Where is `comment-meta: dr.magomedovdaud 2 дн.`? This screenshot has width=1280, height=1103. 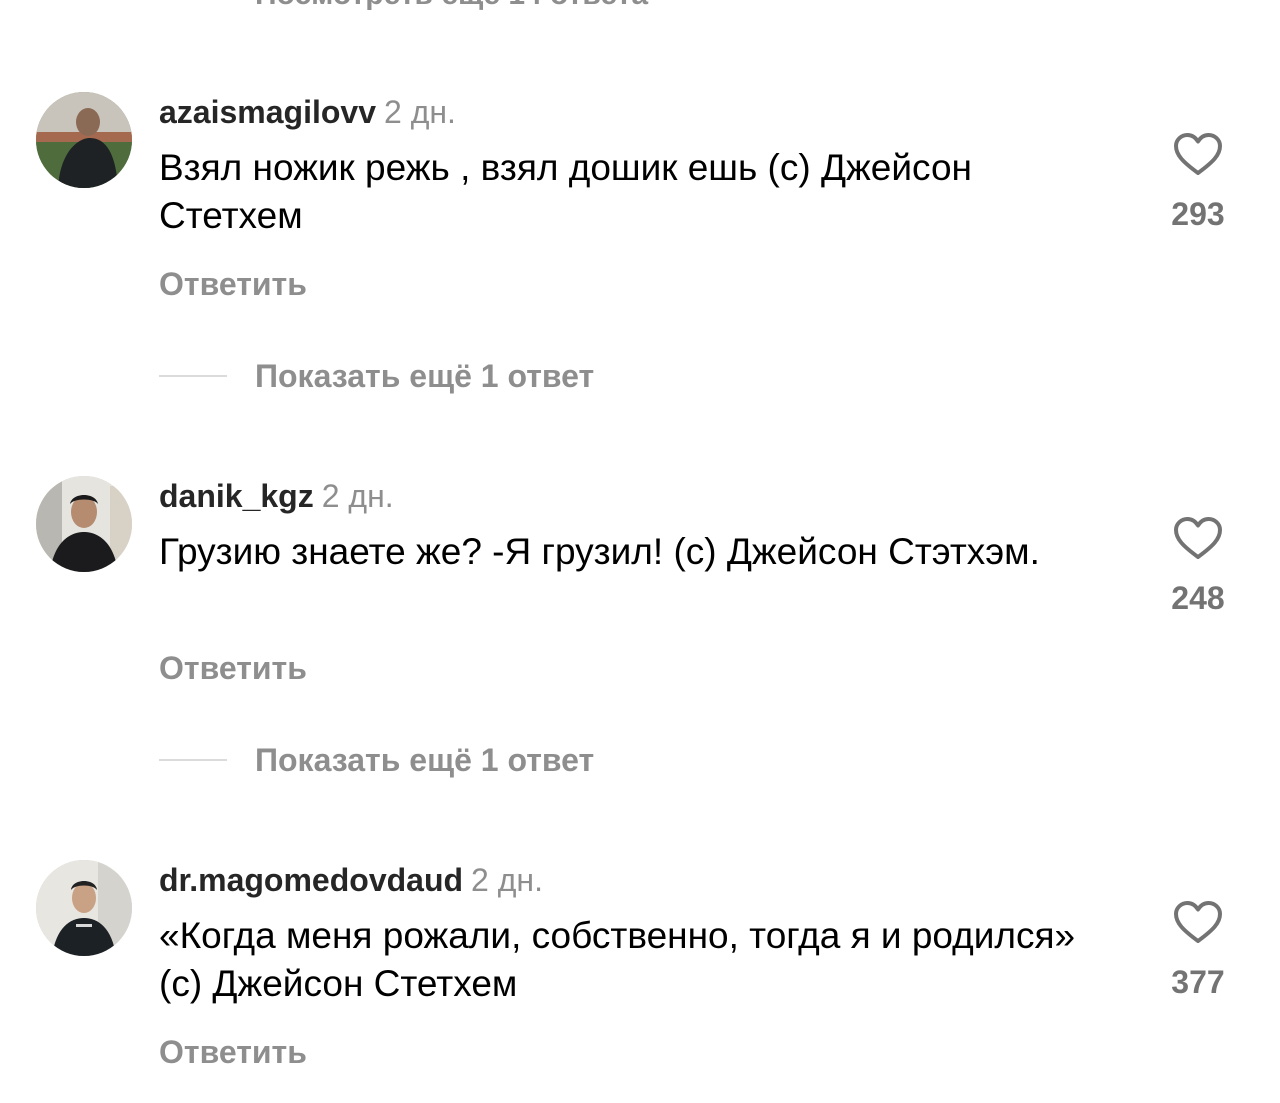 comment-meta: dr.magomedovdaud 2 дн. is located at coordinates (351, 880).